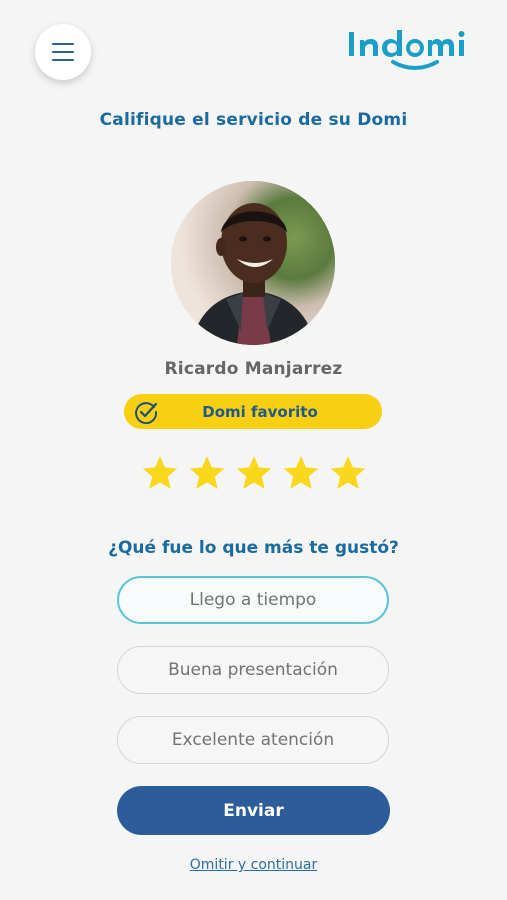 Image resolution: width=507 pixels, height=900 pixels. What do you see at coordinates (253, 600) in the screenshot?
I see `option-llego-a-tiempo: Llego a tiempo` at bounding box center [253, 600].